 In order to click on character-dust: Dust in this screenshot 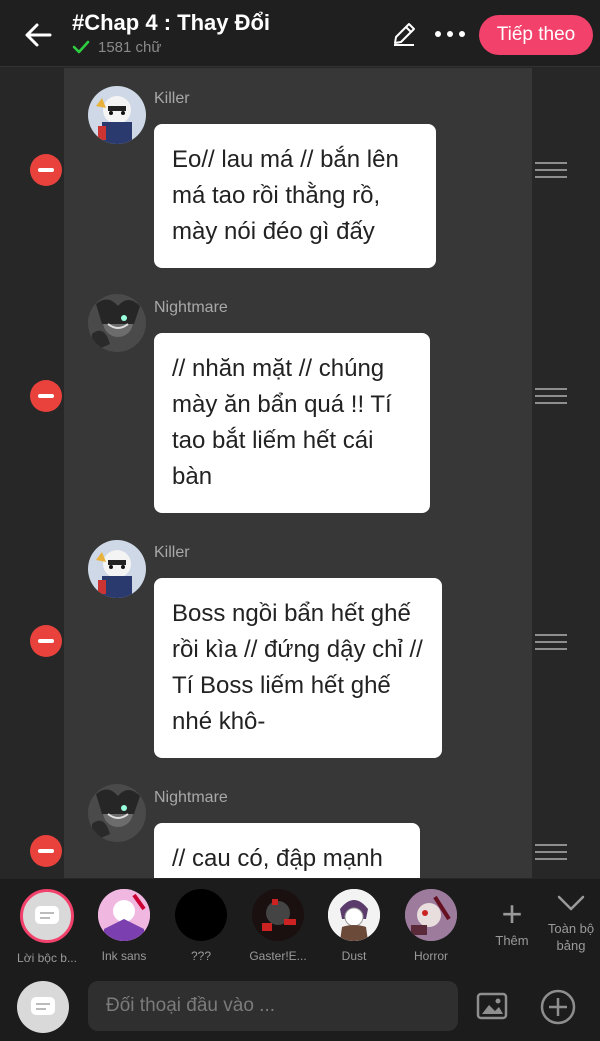, I will do `click(354, 926)`.